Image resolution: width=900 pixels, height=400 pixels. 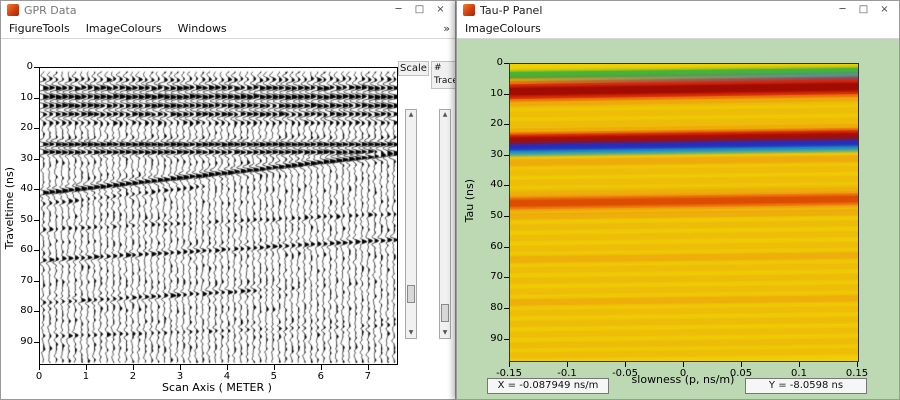 What do you see at coordinates (227, 376) in the screenshot?
I see `gpr-x-tick-label: 4` at bounding box center [227, 376].